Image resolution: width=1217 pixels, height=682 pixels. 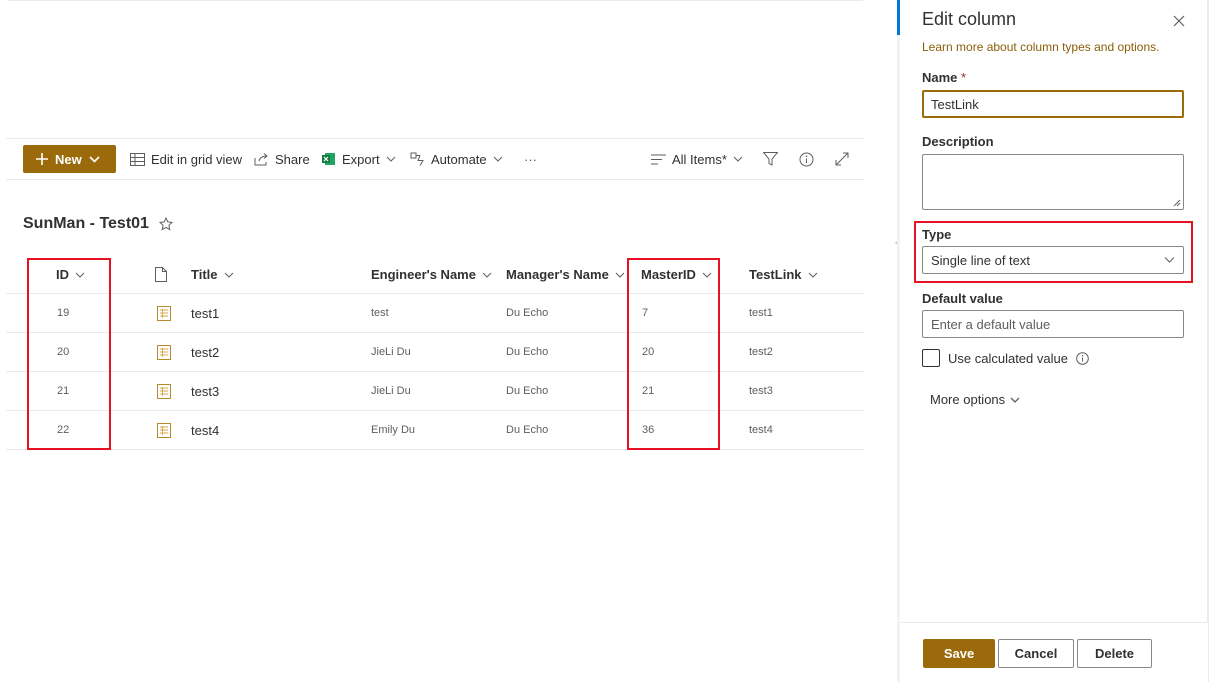 I want to click on share-button: Share, so click(x=282, y=159).